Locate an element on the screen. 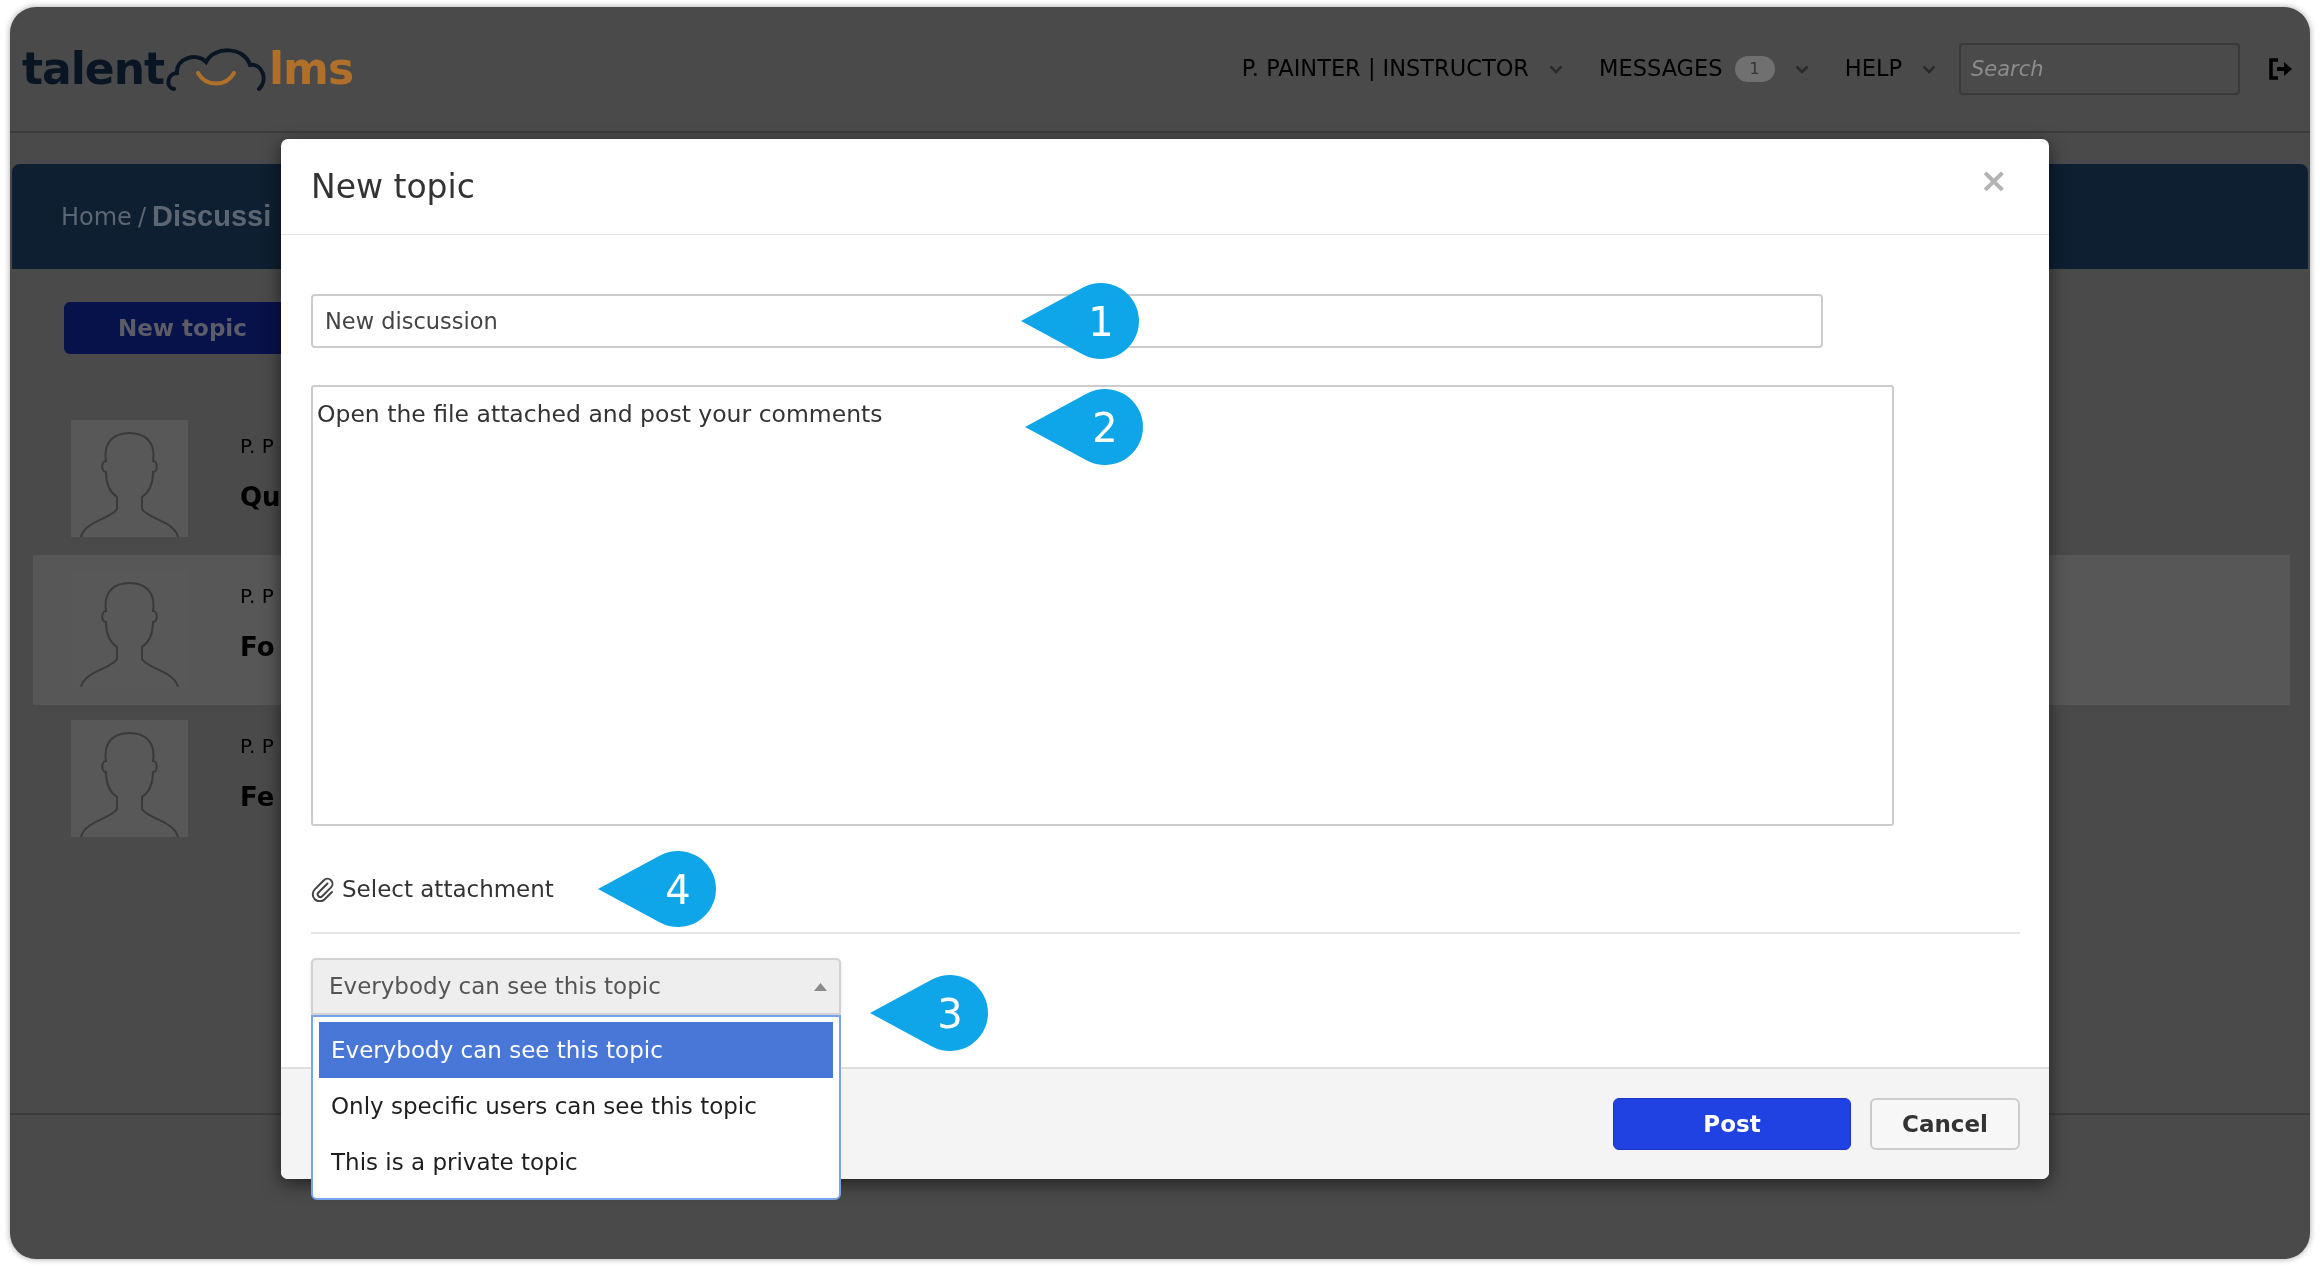 This screenshot has height=1270, width=2320. dialog-title: New topic is located at coordinates (393, 186).